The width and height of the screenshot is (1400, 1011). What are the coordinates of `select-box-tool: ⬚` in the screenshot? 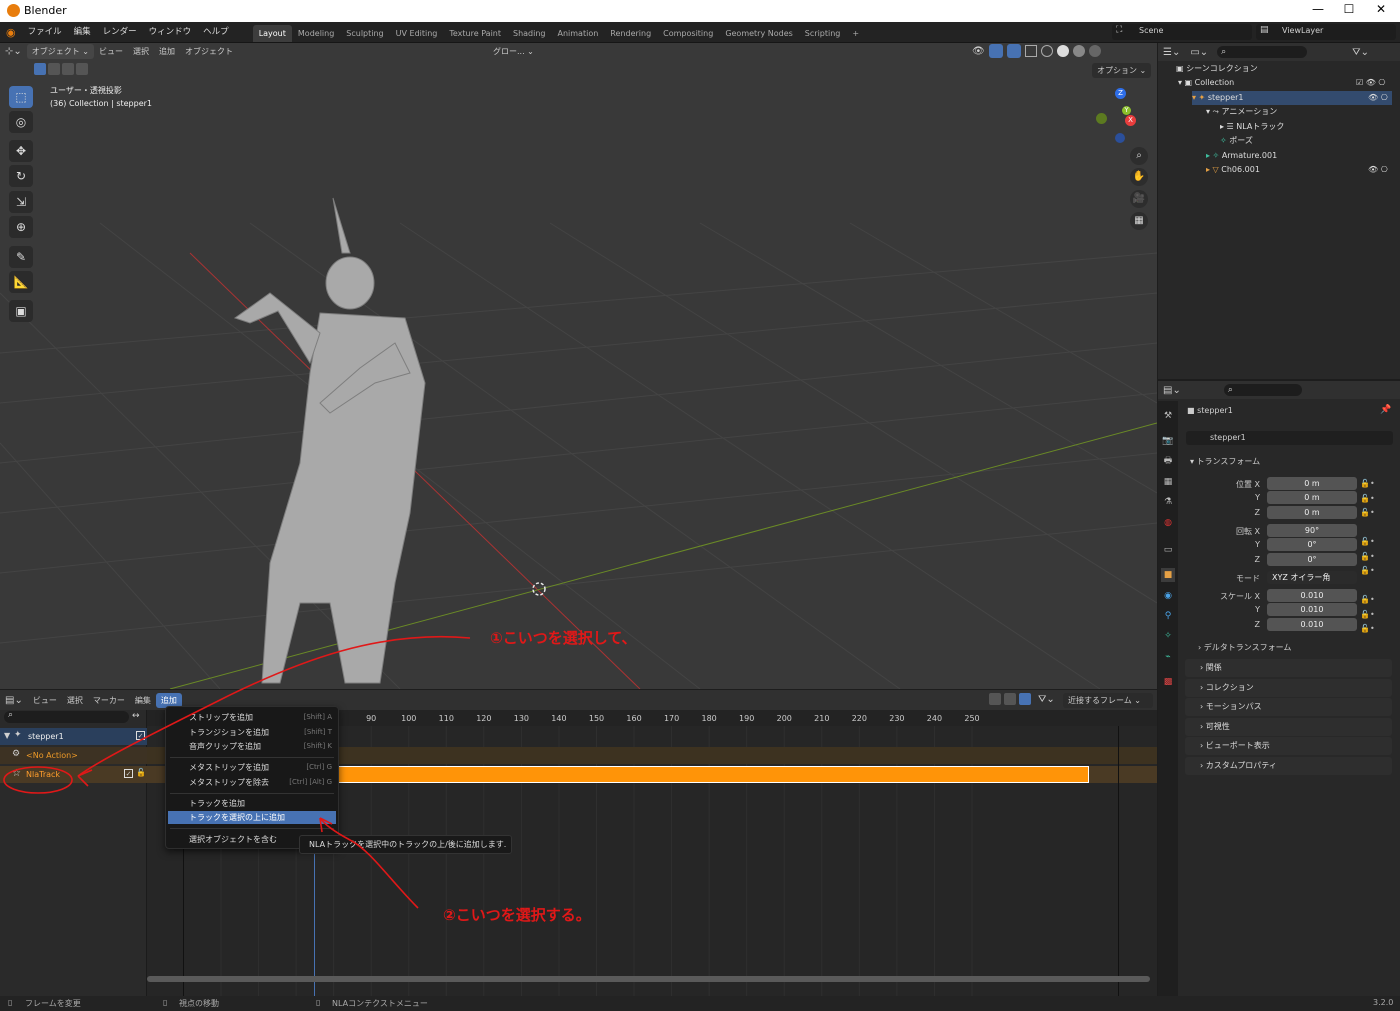 It's located at (21, 97).